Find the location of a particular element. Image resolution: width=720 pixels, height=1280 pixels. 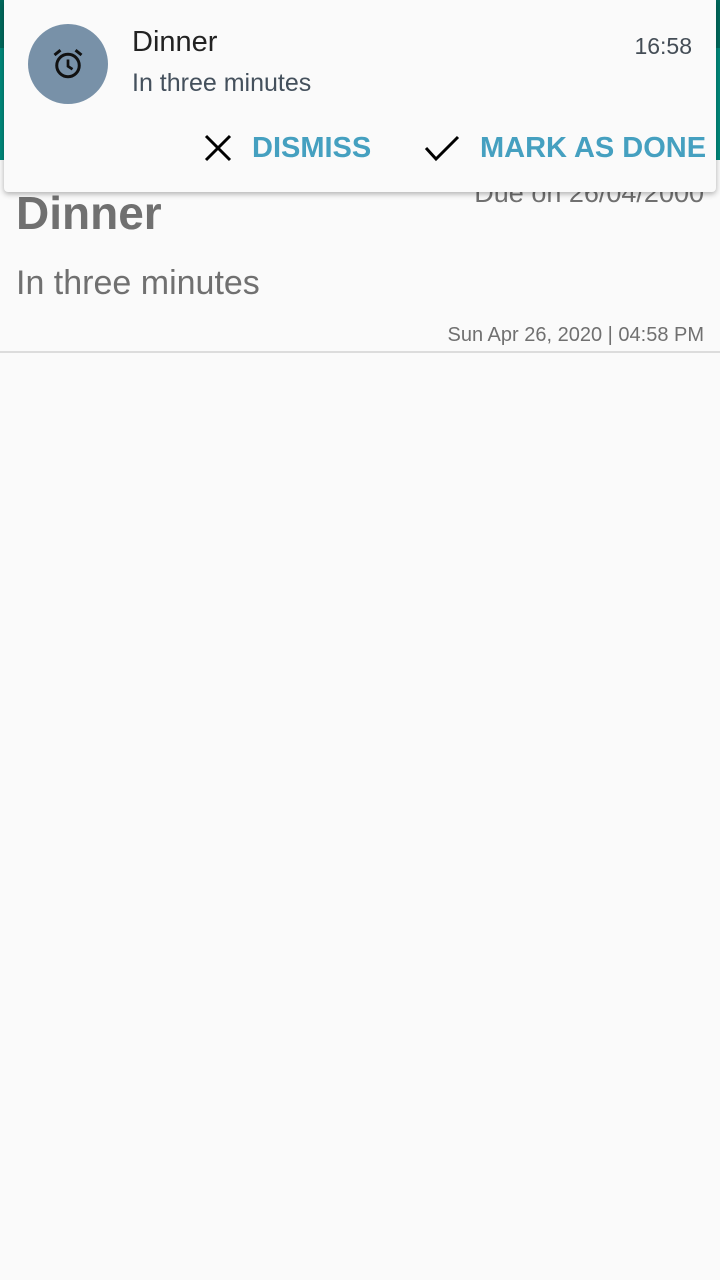

notification-title: Dinner is located at coordinates (175, 42).